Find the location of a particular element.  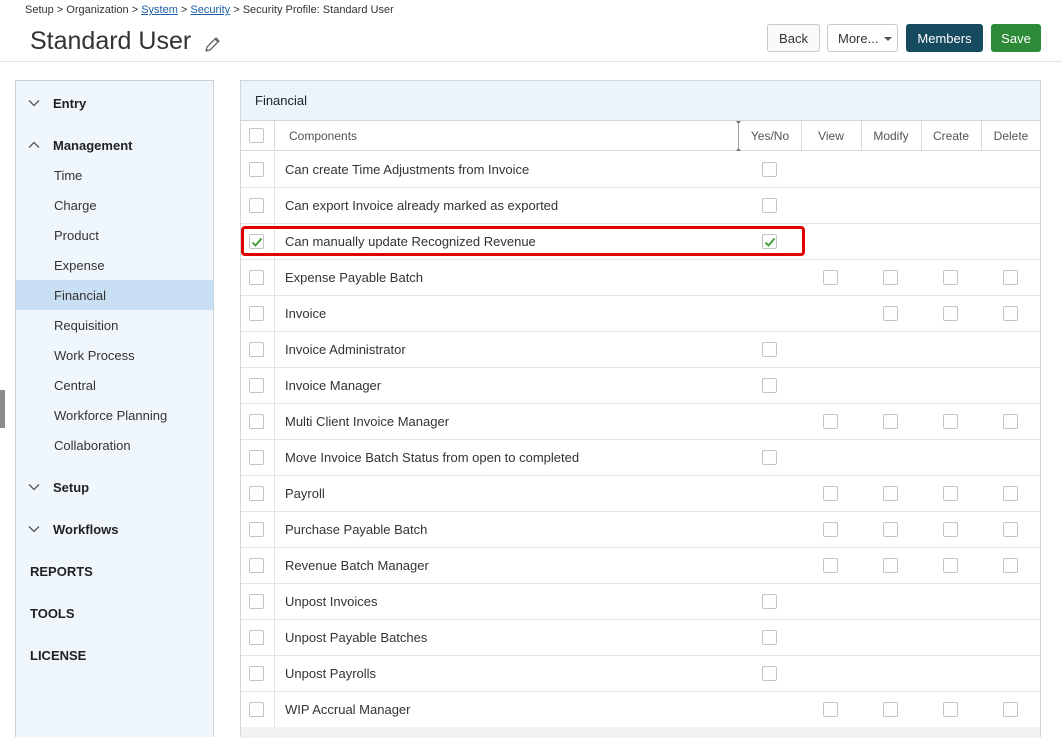

sidebar-item-financial: Financial is located at coordinates (114, 295).